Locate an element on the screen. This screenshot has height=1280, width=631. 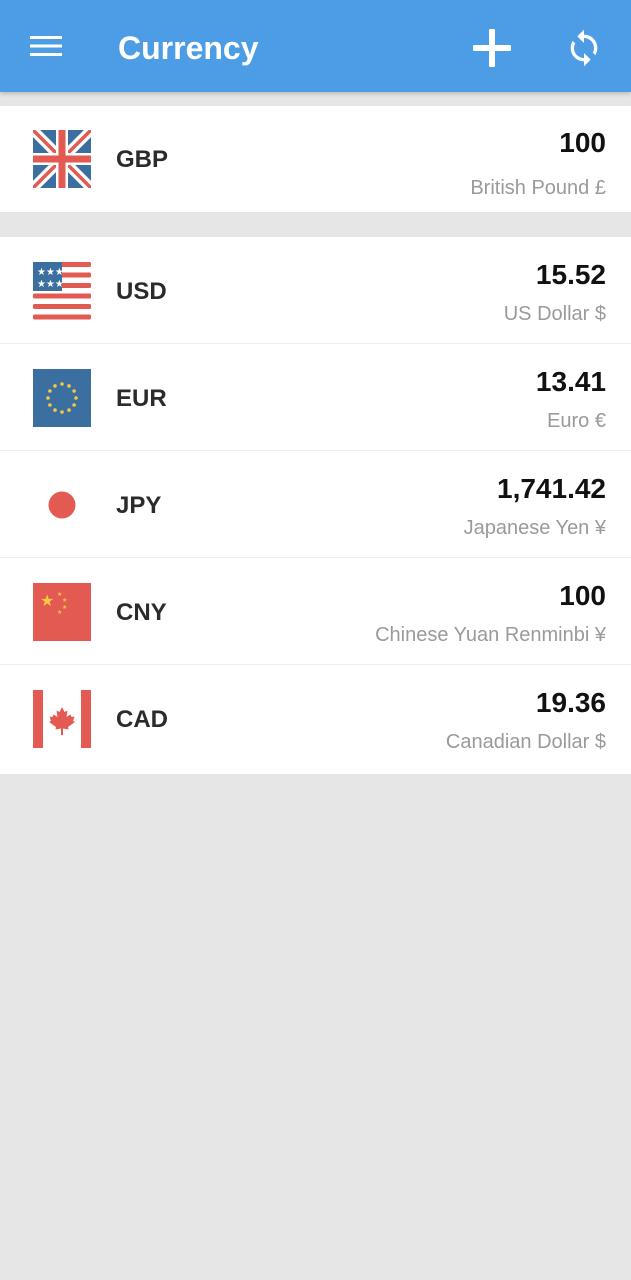
currency-full-name: Canadian Dollar is located at coordinates (517, 742).